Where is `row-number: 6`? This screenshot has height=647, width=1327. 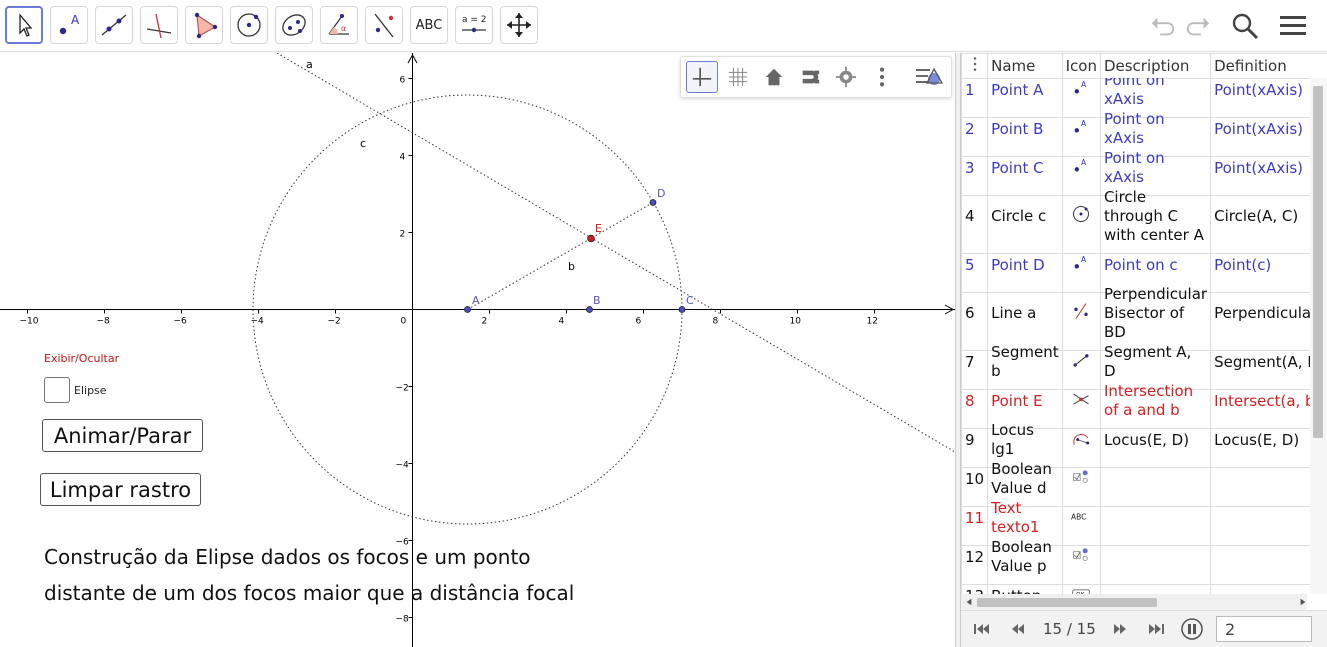
row-number: 6 is located at coordinates (975, 313).